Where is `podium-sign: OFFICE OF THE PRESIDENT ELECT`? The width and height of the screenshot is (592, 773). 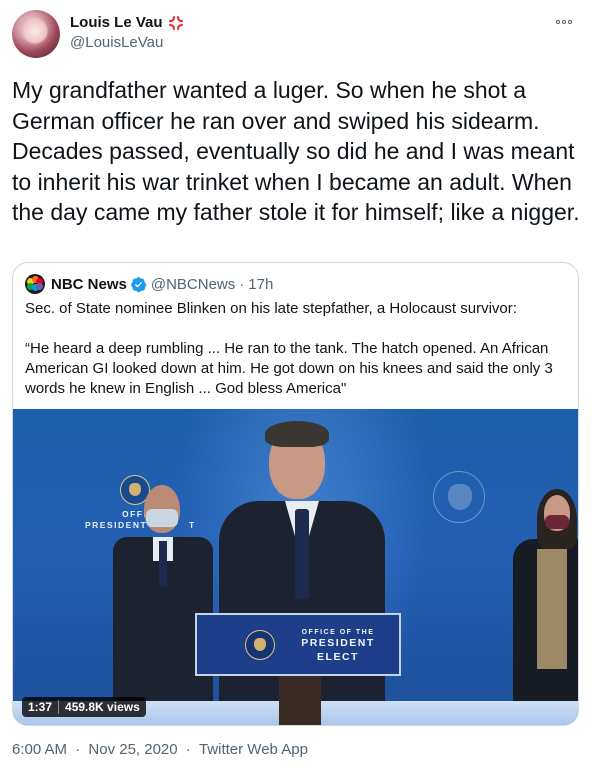
podium-sign: OFFICE OF THE PRESIDENT ELECT is located at coordinates (298, 644).